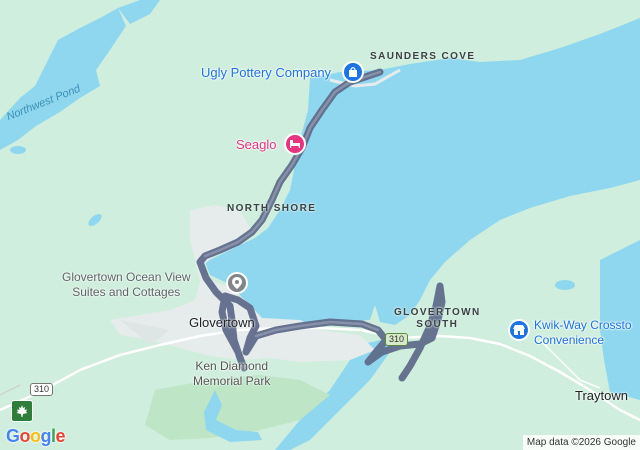 This screenshot has height=450, width=640. What do you see at coordinates (601, 395) in the screenshot?
I see `traytown-label: Traytown` at bounding box center [601, 395].